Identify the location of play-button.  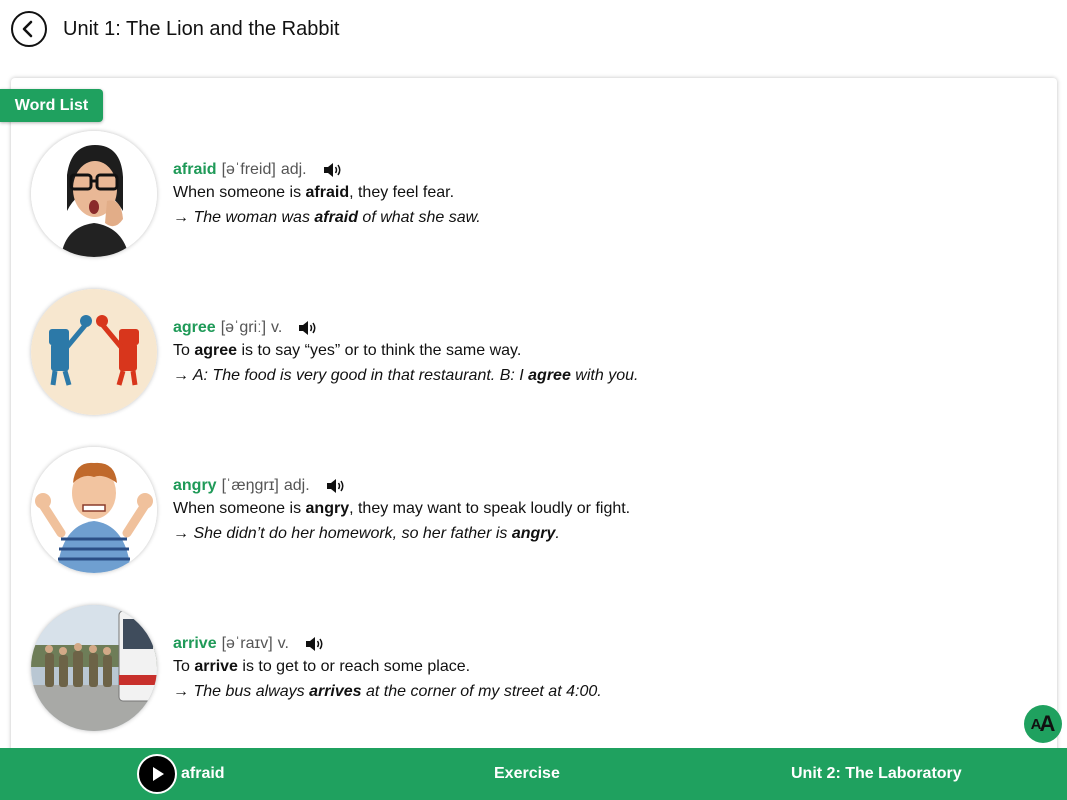
(157, 774).